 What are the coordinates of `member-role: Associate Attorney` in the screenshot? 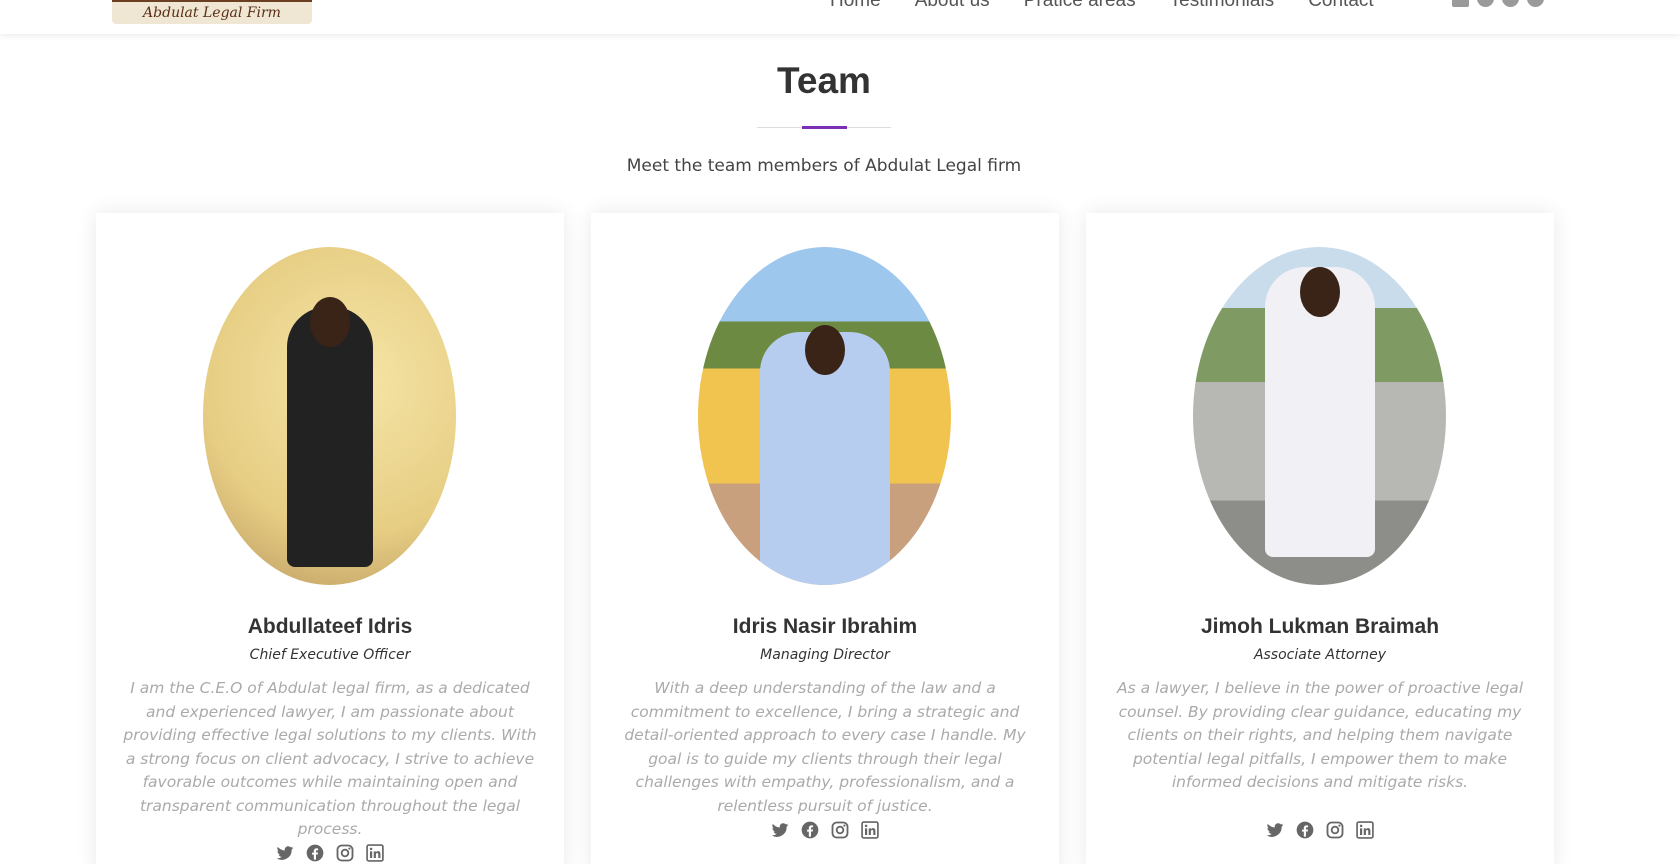 It's located at (1320, 655).